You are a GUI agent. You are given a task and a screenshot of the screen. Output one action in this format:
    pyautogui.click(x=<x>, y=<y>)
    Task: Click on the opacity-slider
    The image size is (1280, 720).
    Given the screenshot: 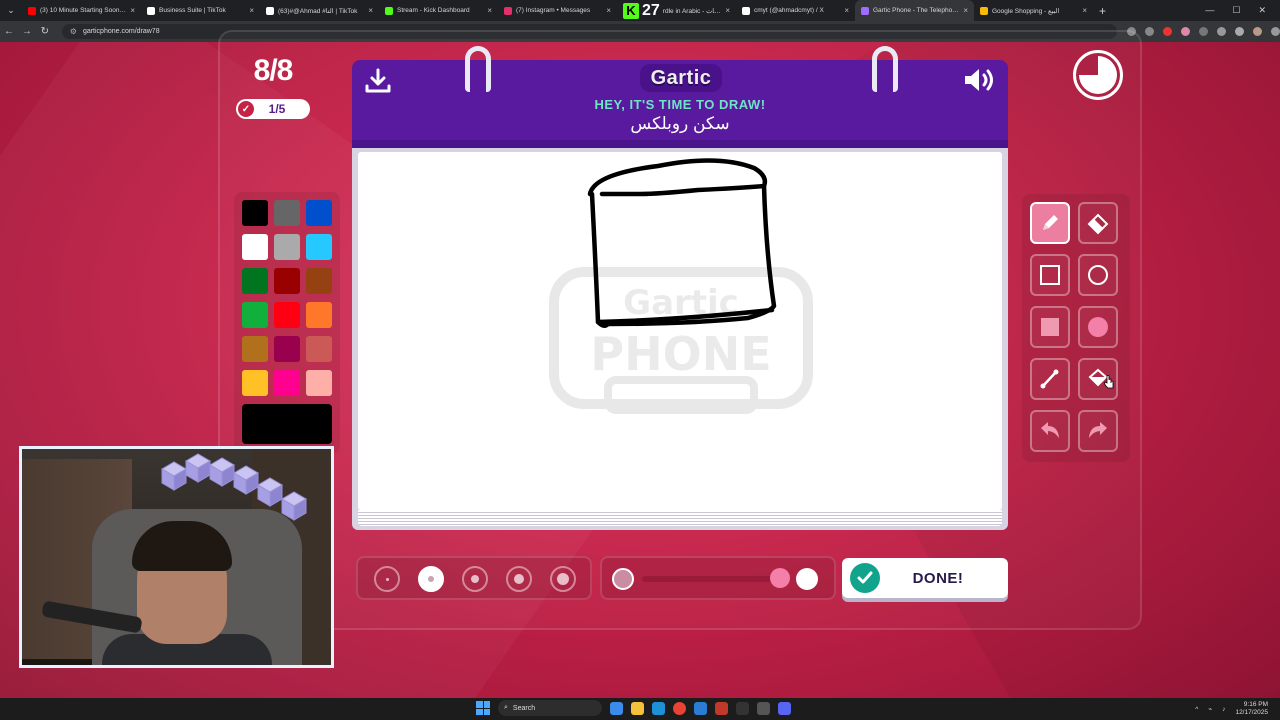 What is the action you would take?
    pyautogui.click(x=718, y=578)
    